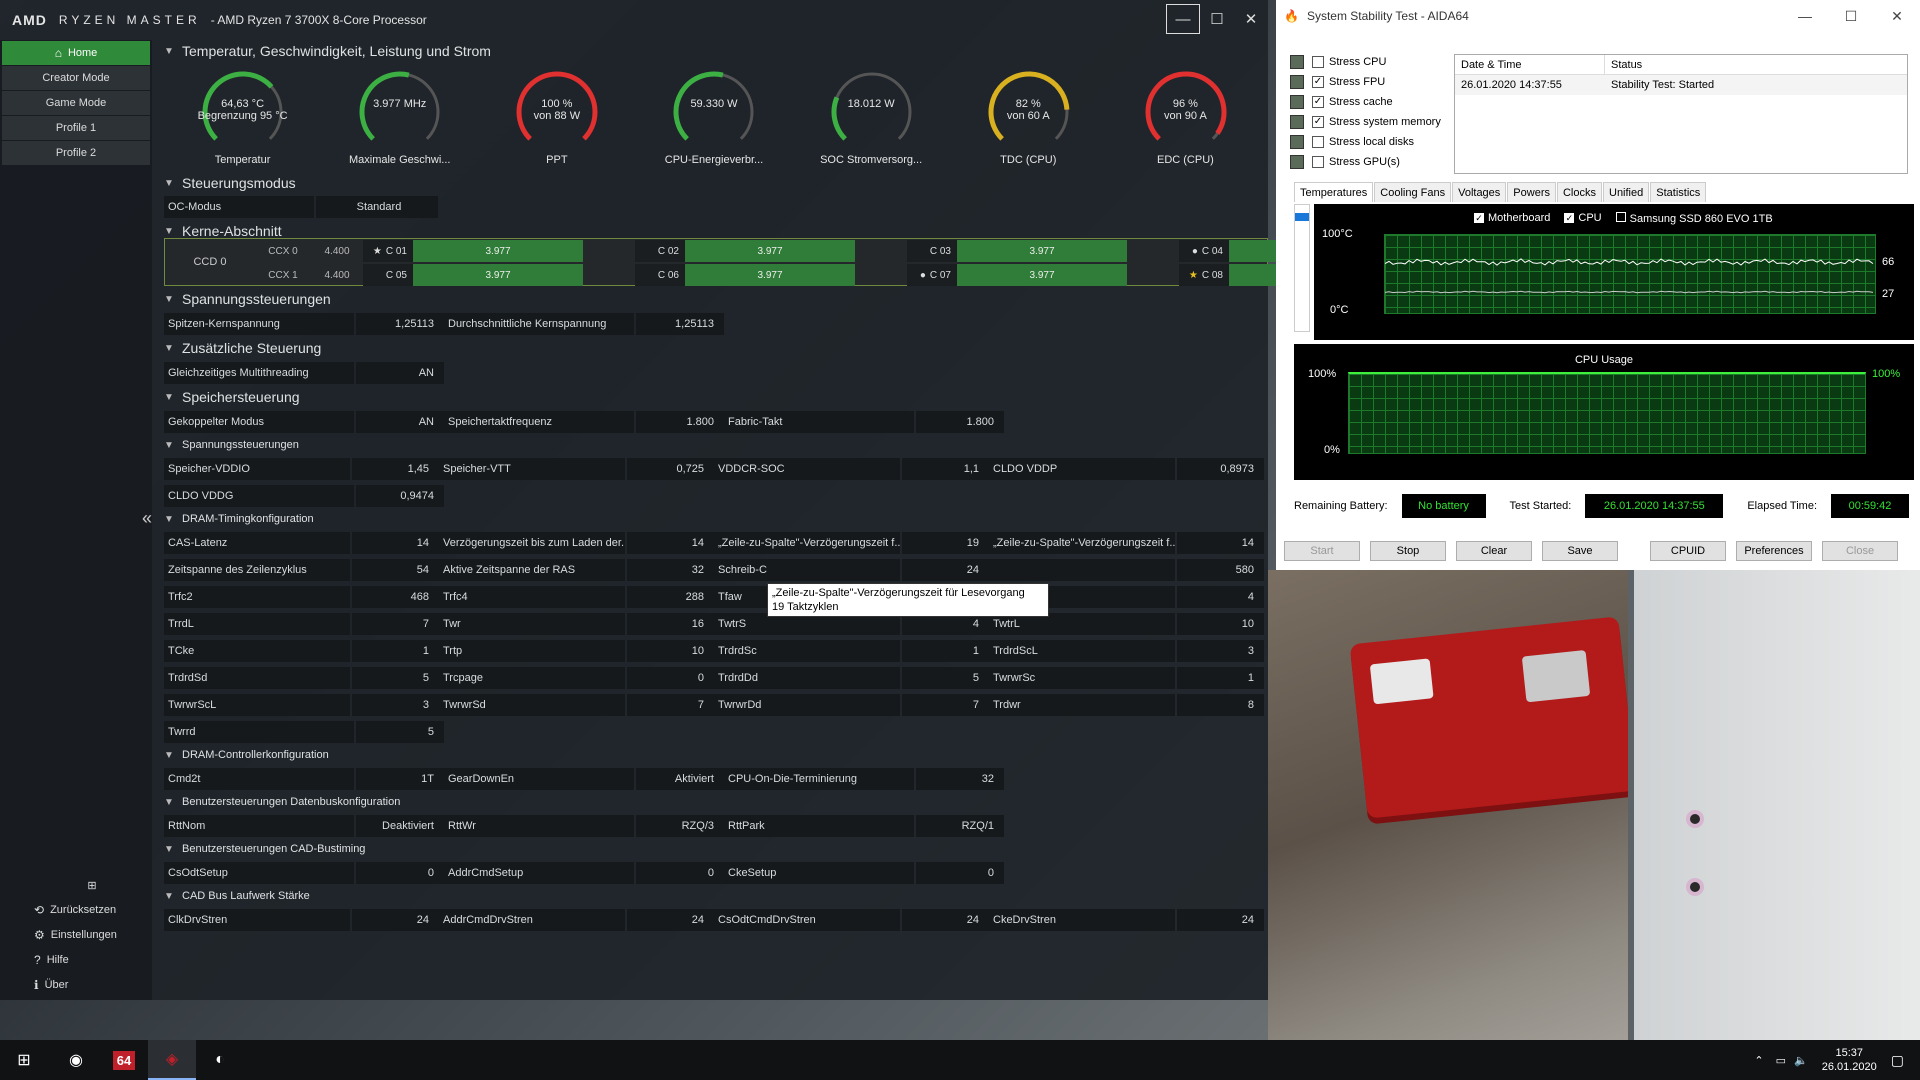 This screenshot has height=1080, width=1920. Describe the element at coordinates (388, 275) in the screenshot. I see `core-name: C 05` at that location.